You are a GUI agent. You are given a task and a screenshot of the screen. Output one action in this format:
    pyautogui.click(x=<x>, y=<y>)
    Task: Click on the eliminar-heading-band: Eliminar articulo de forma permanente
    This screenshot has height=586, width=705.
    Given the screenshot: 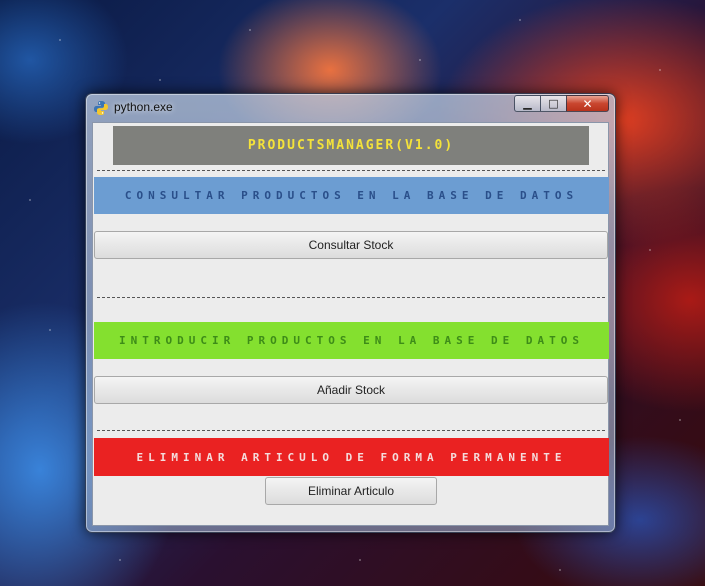 What is the action you would take?
    pyautogui.click(x=351, y=457)
    